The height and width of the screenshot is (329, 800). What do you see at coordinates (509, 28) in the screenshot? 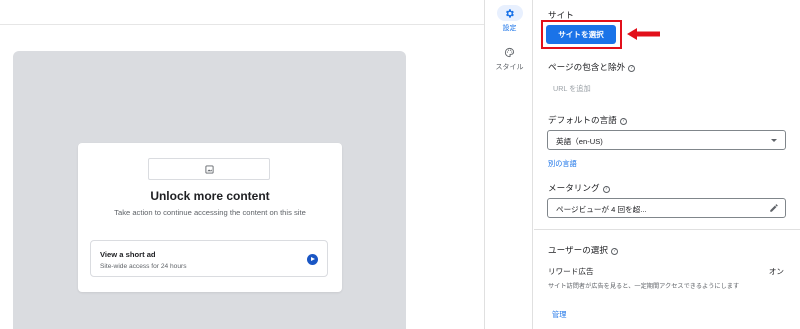
I see `rail-label-settings: 設定` at bounding box center [509, 28].